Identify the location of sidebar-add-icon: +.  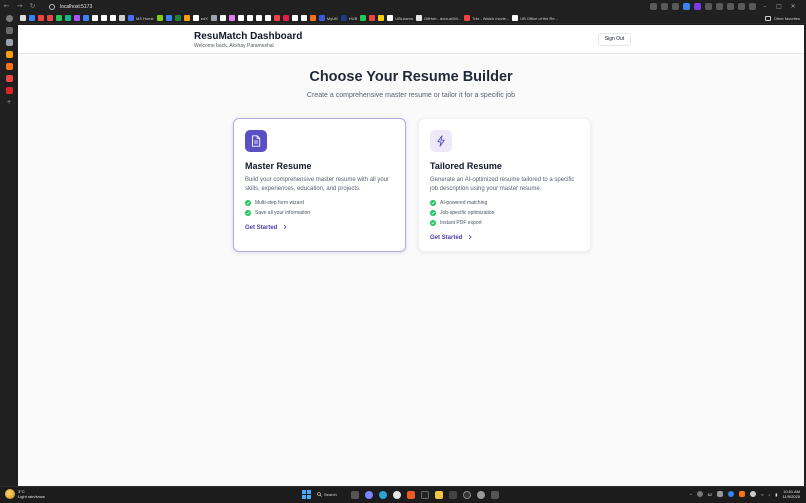
(9, 102).